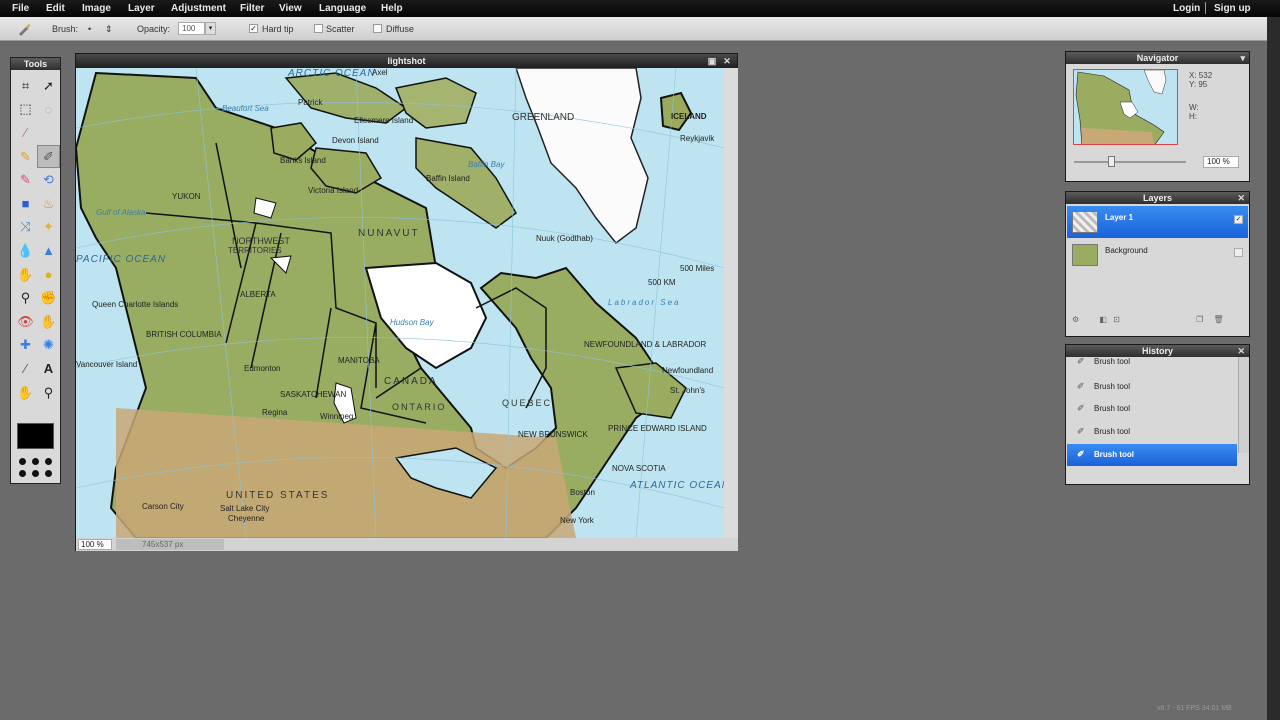 The width and height of the screenshot is (1280, 720). What do you see at coordinates (65, 29) in the screenshot?
I see `brush-label: Brush:` at bounding box center [65, 29].